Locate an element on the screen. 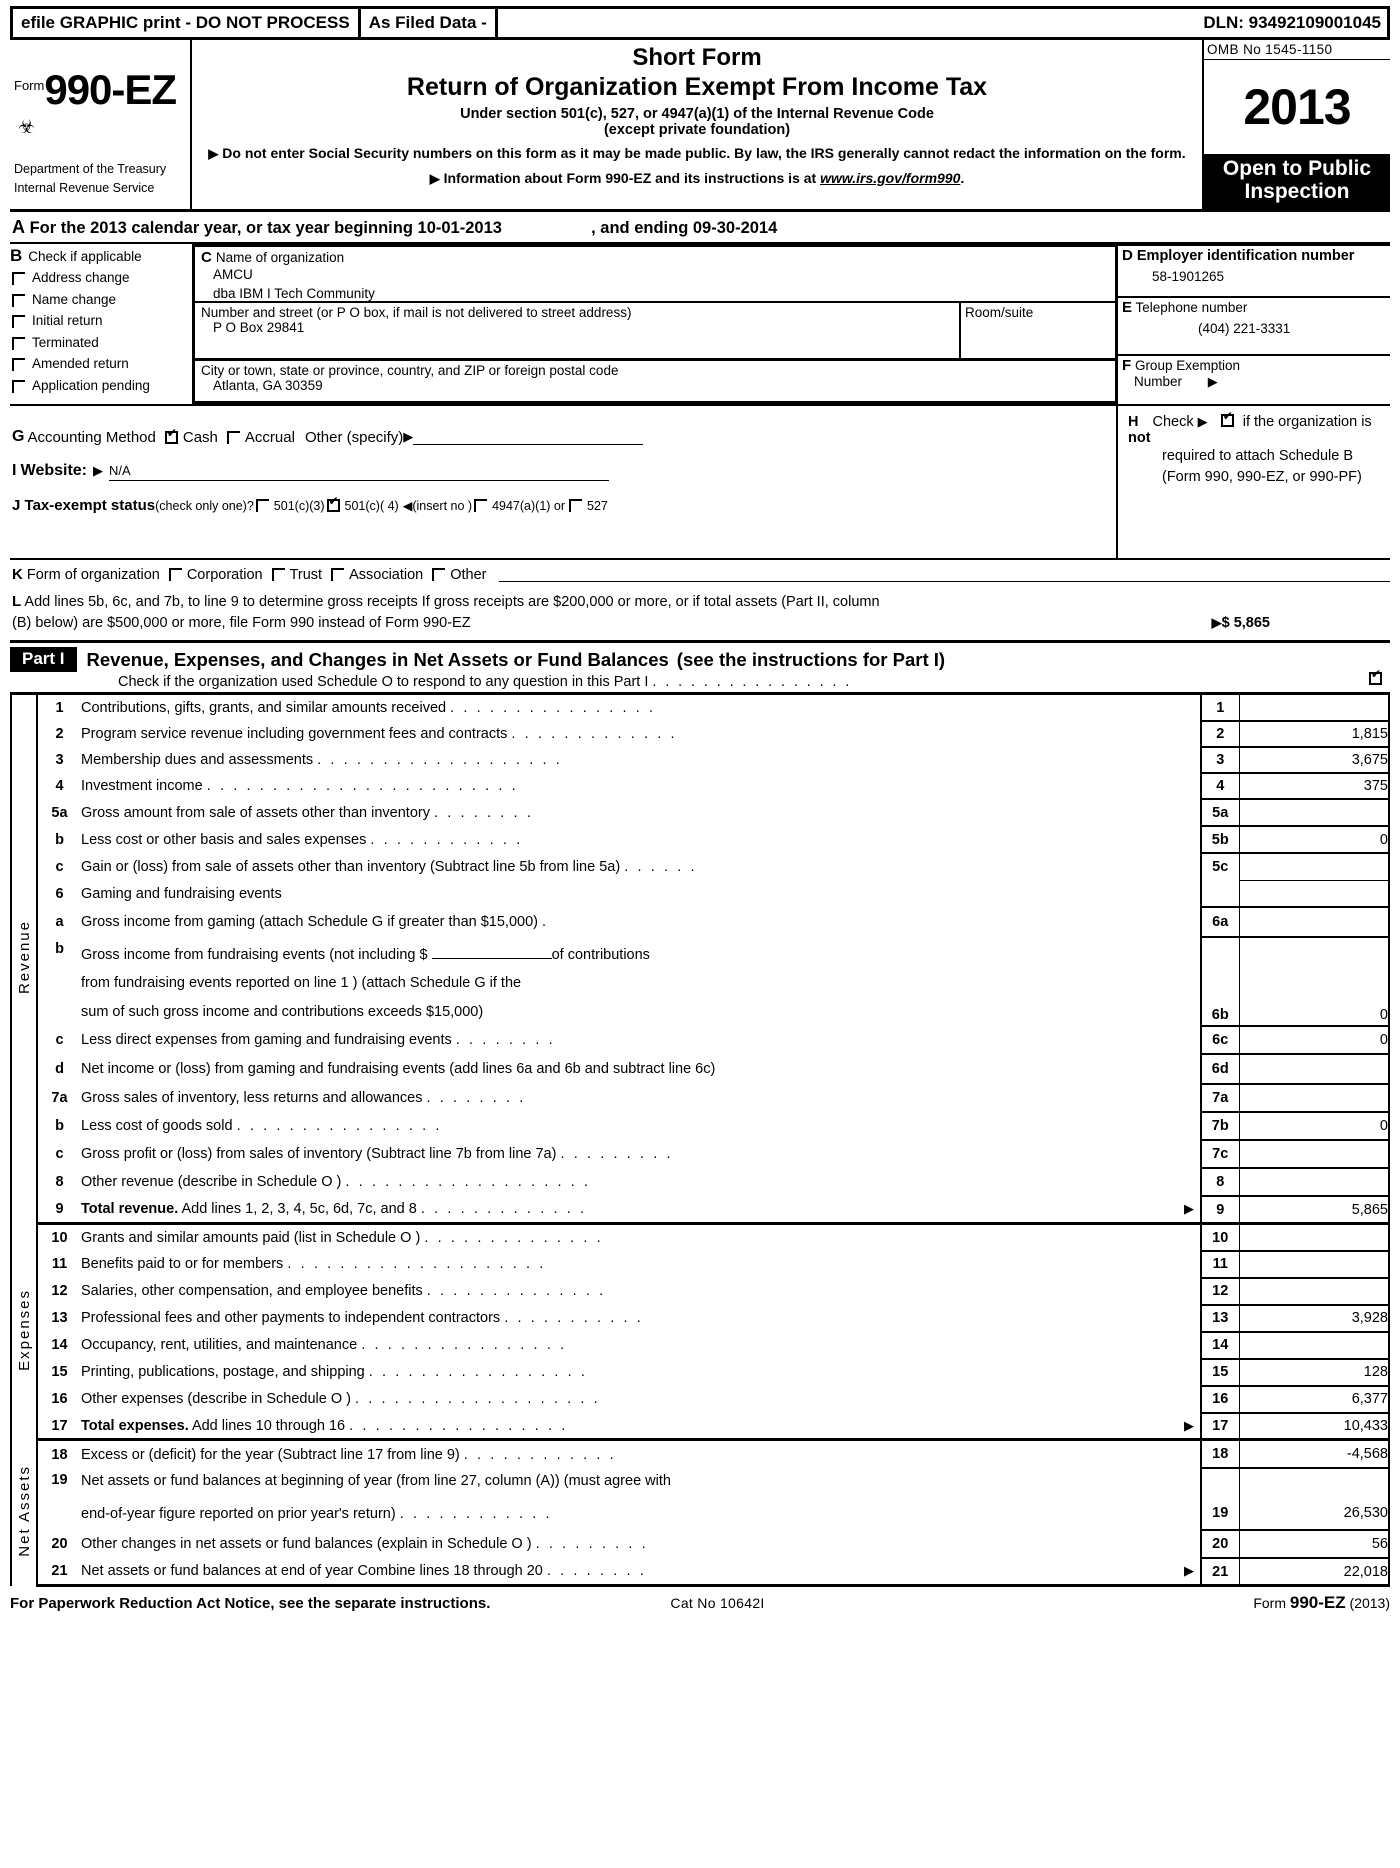  section-h-check-row: H Check ▶ if the organization is not is located at coordinates (1259, 428).